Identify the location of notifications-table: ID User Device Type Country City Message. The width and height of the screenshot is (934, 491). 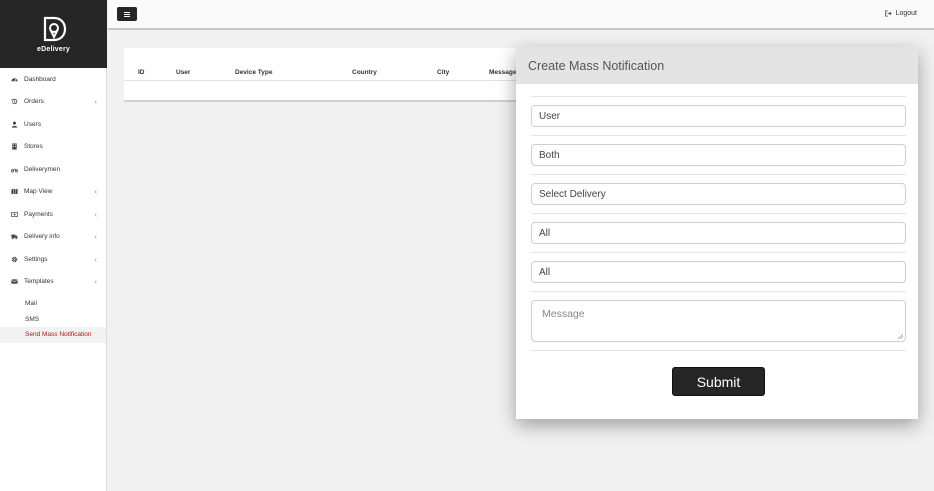
(321, 75).